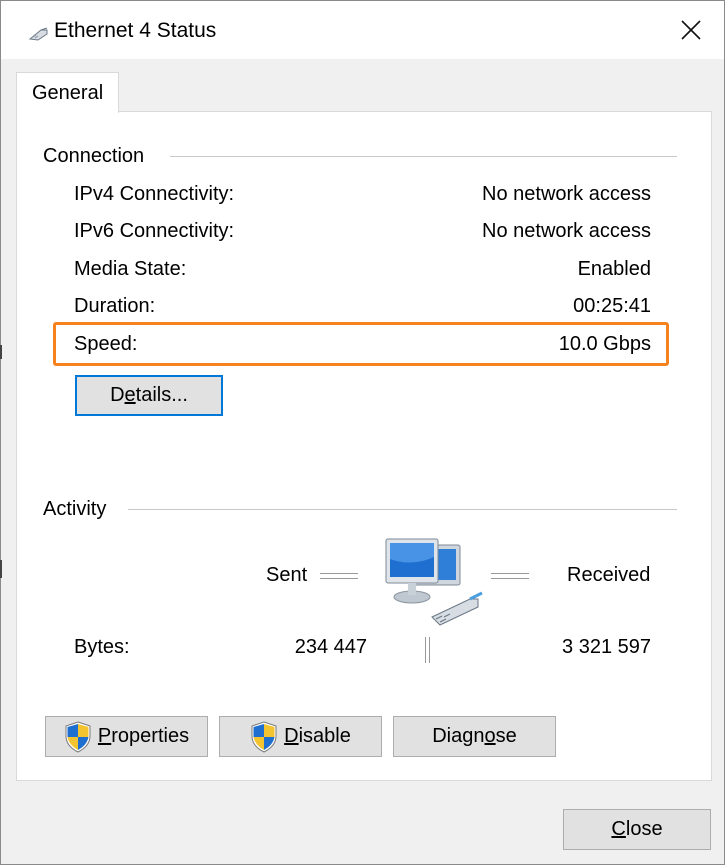  What do you see at coordinates (154, 194) in the screenshot?
I see `ipv4-connectivity-label: IPv4 Connectivity:` at bounding box center [154, 194].